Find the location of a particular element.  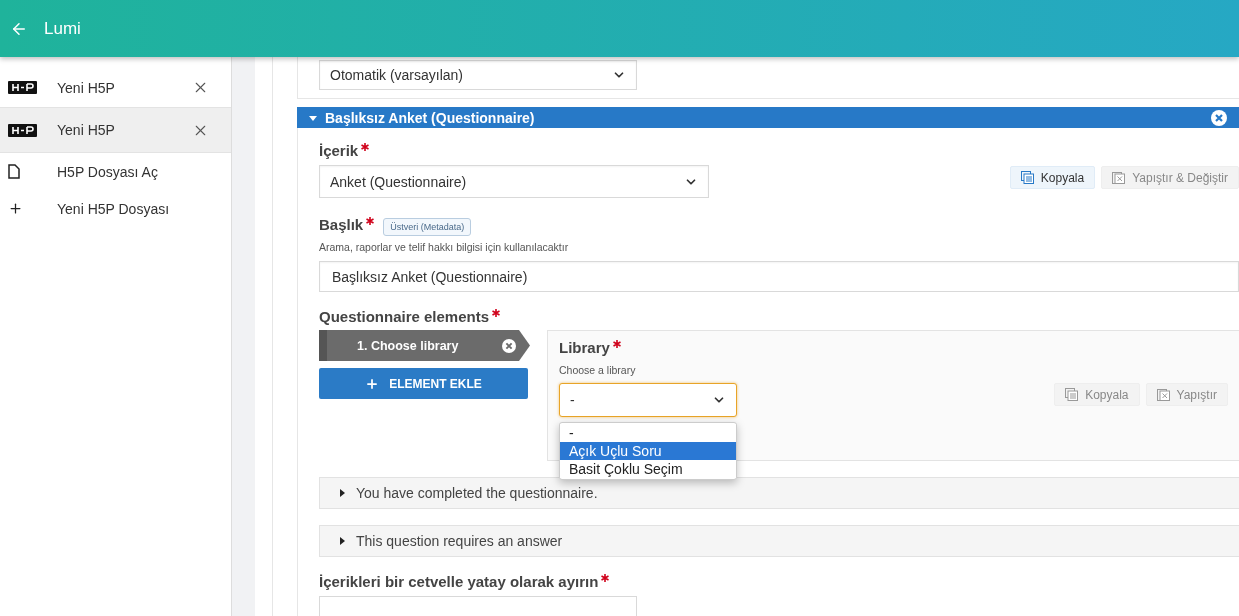

collapsible-group: This question requires an answer is located at coordinates (779, 541).